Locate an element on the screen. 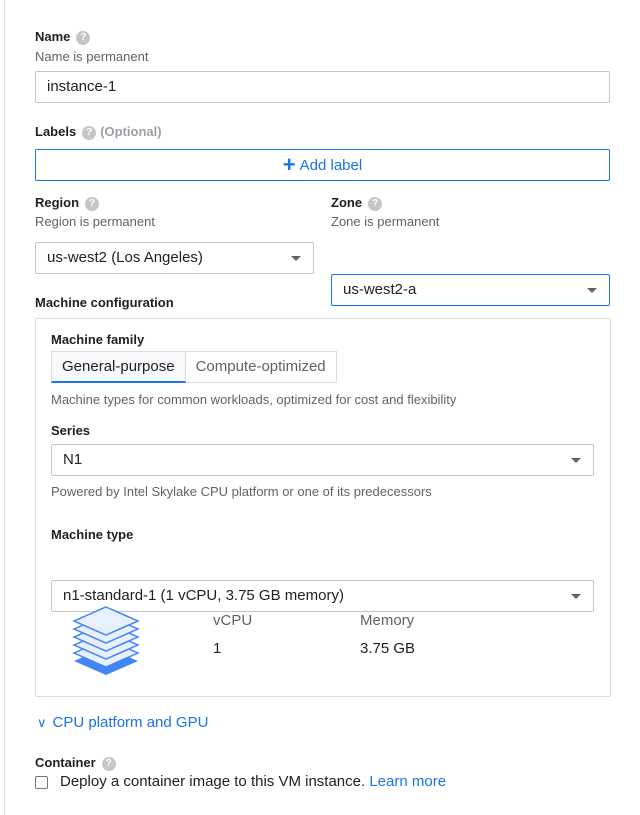 The width and height of the screenshot is (640, 815). series-value: N1 is located at coordinates (73, 459).